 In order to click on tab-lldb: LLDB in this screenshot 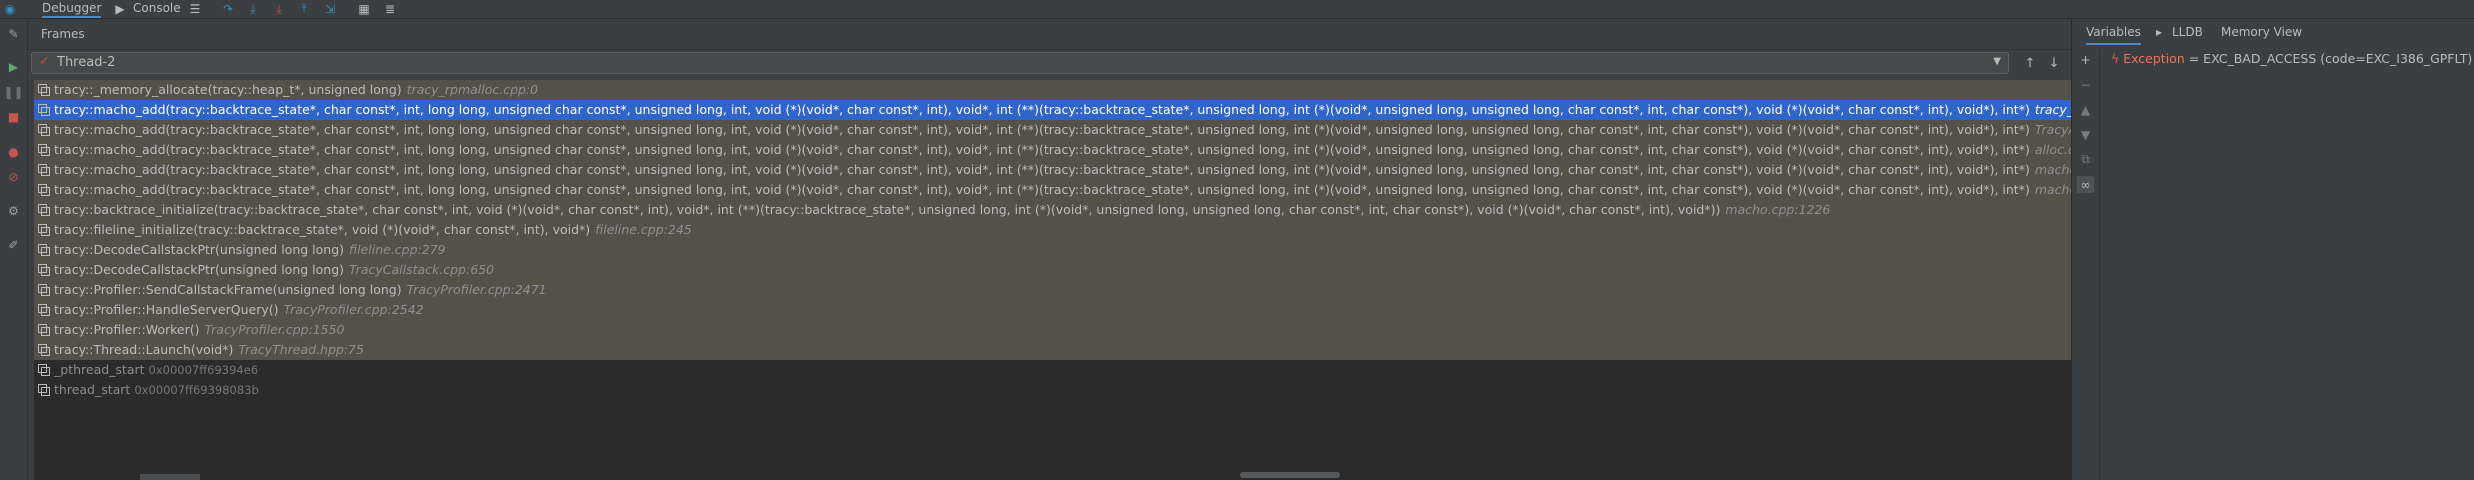, I will do `click(2187, 32)`.